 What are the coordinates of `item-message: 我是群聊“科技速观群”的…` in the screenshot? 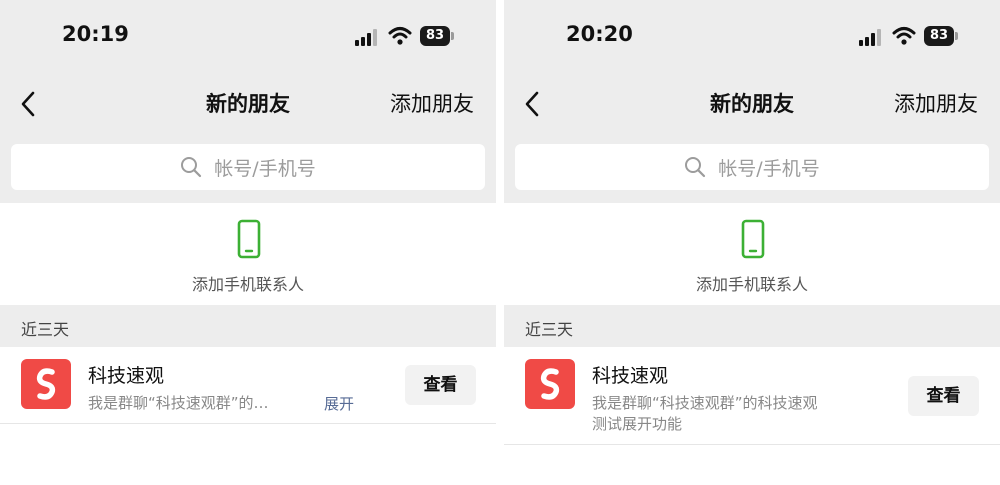 It's located at (178, 403).